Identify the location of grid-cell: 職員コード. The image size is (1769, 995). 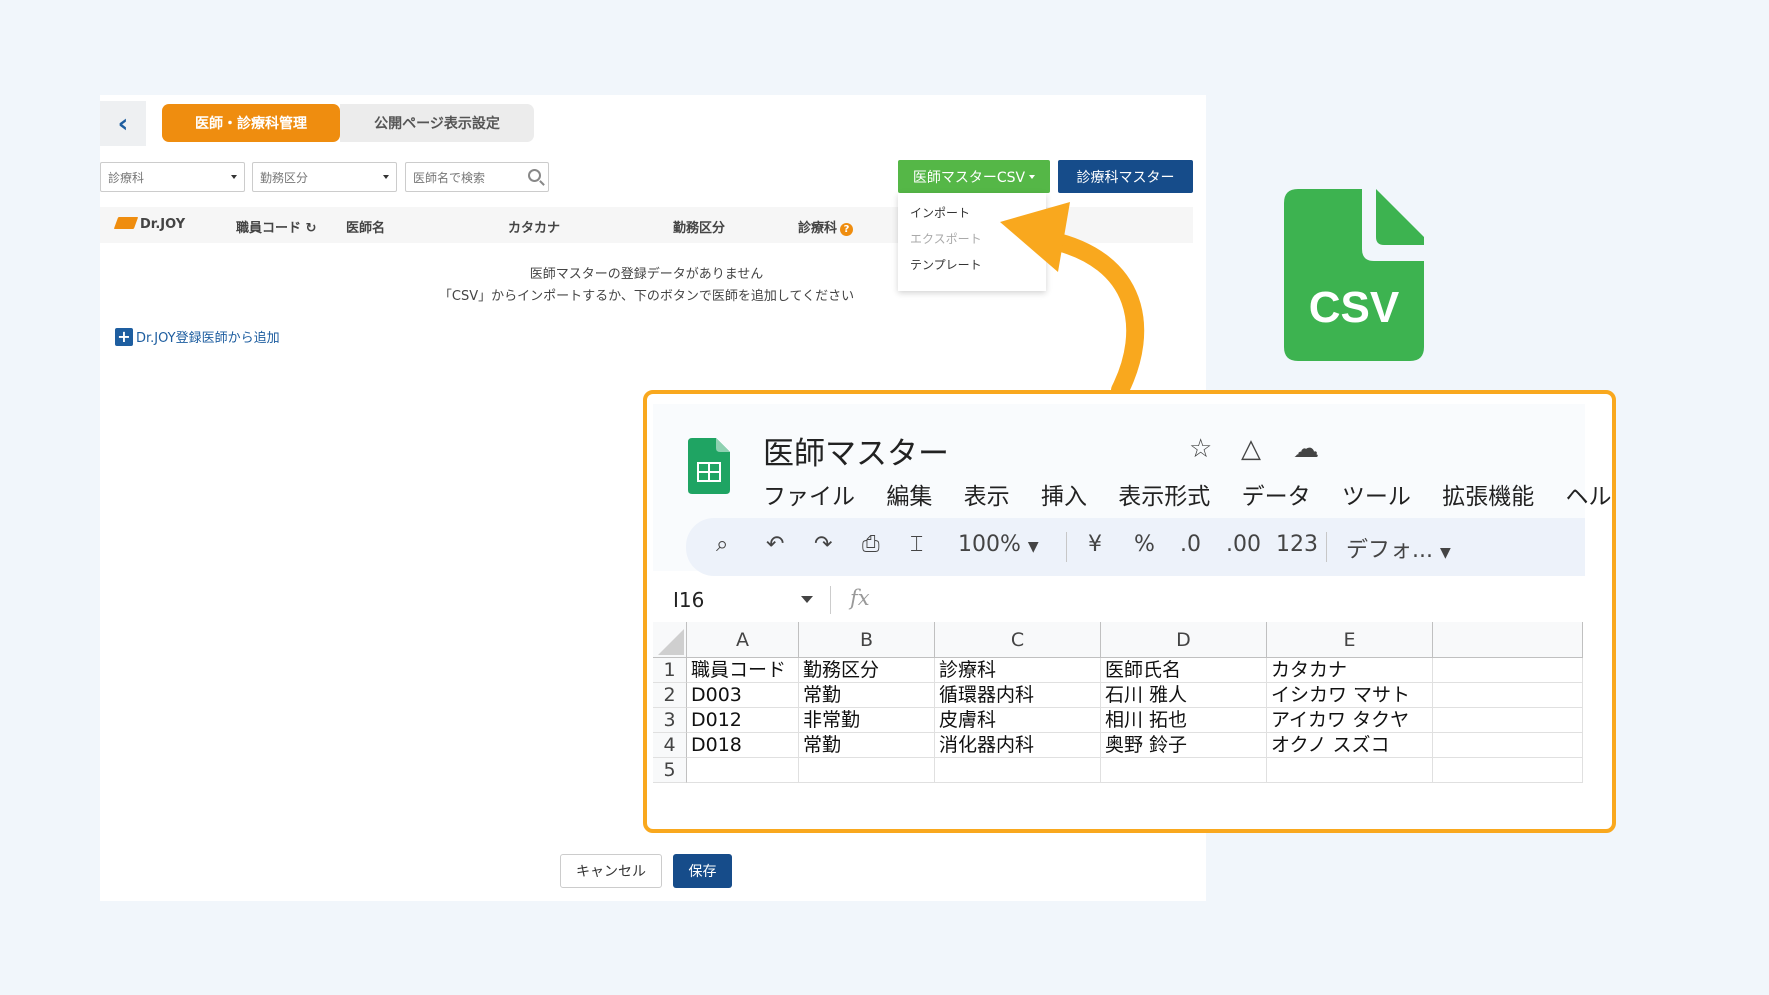
(743, 670).